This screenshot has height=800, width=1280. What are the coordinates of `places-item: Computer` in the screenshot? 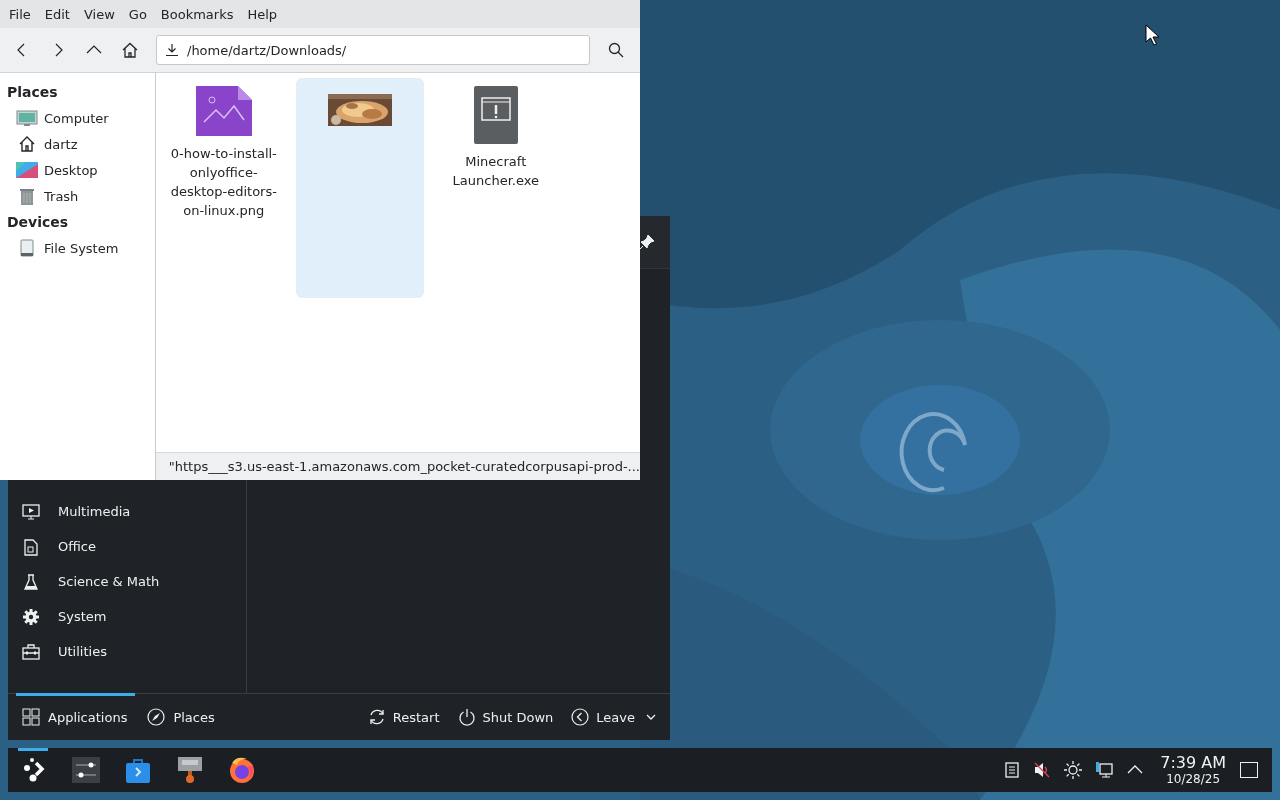 It's located at (80, 118).